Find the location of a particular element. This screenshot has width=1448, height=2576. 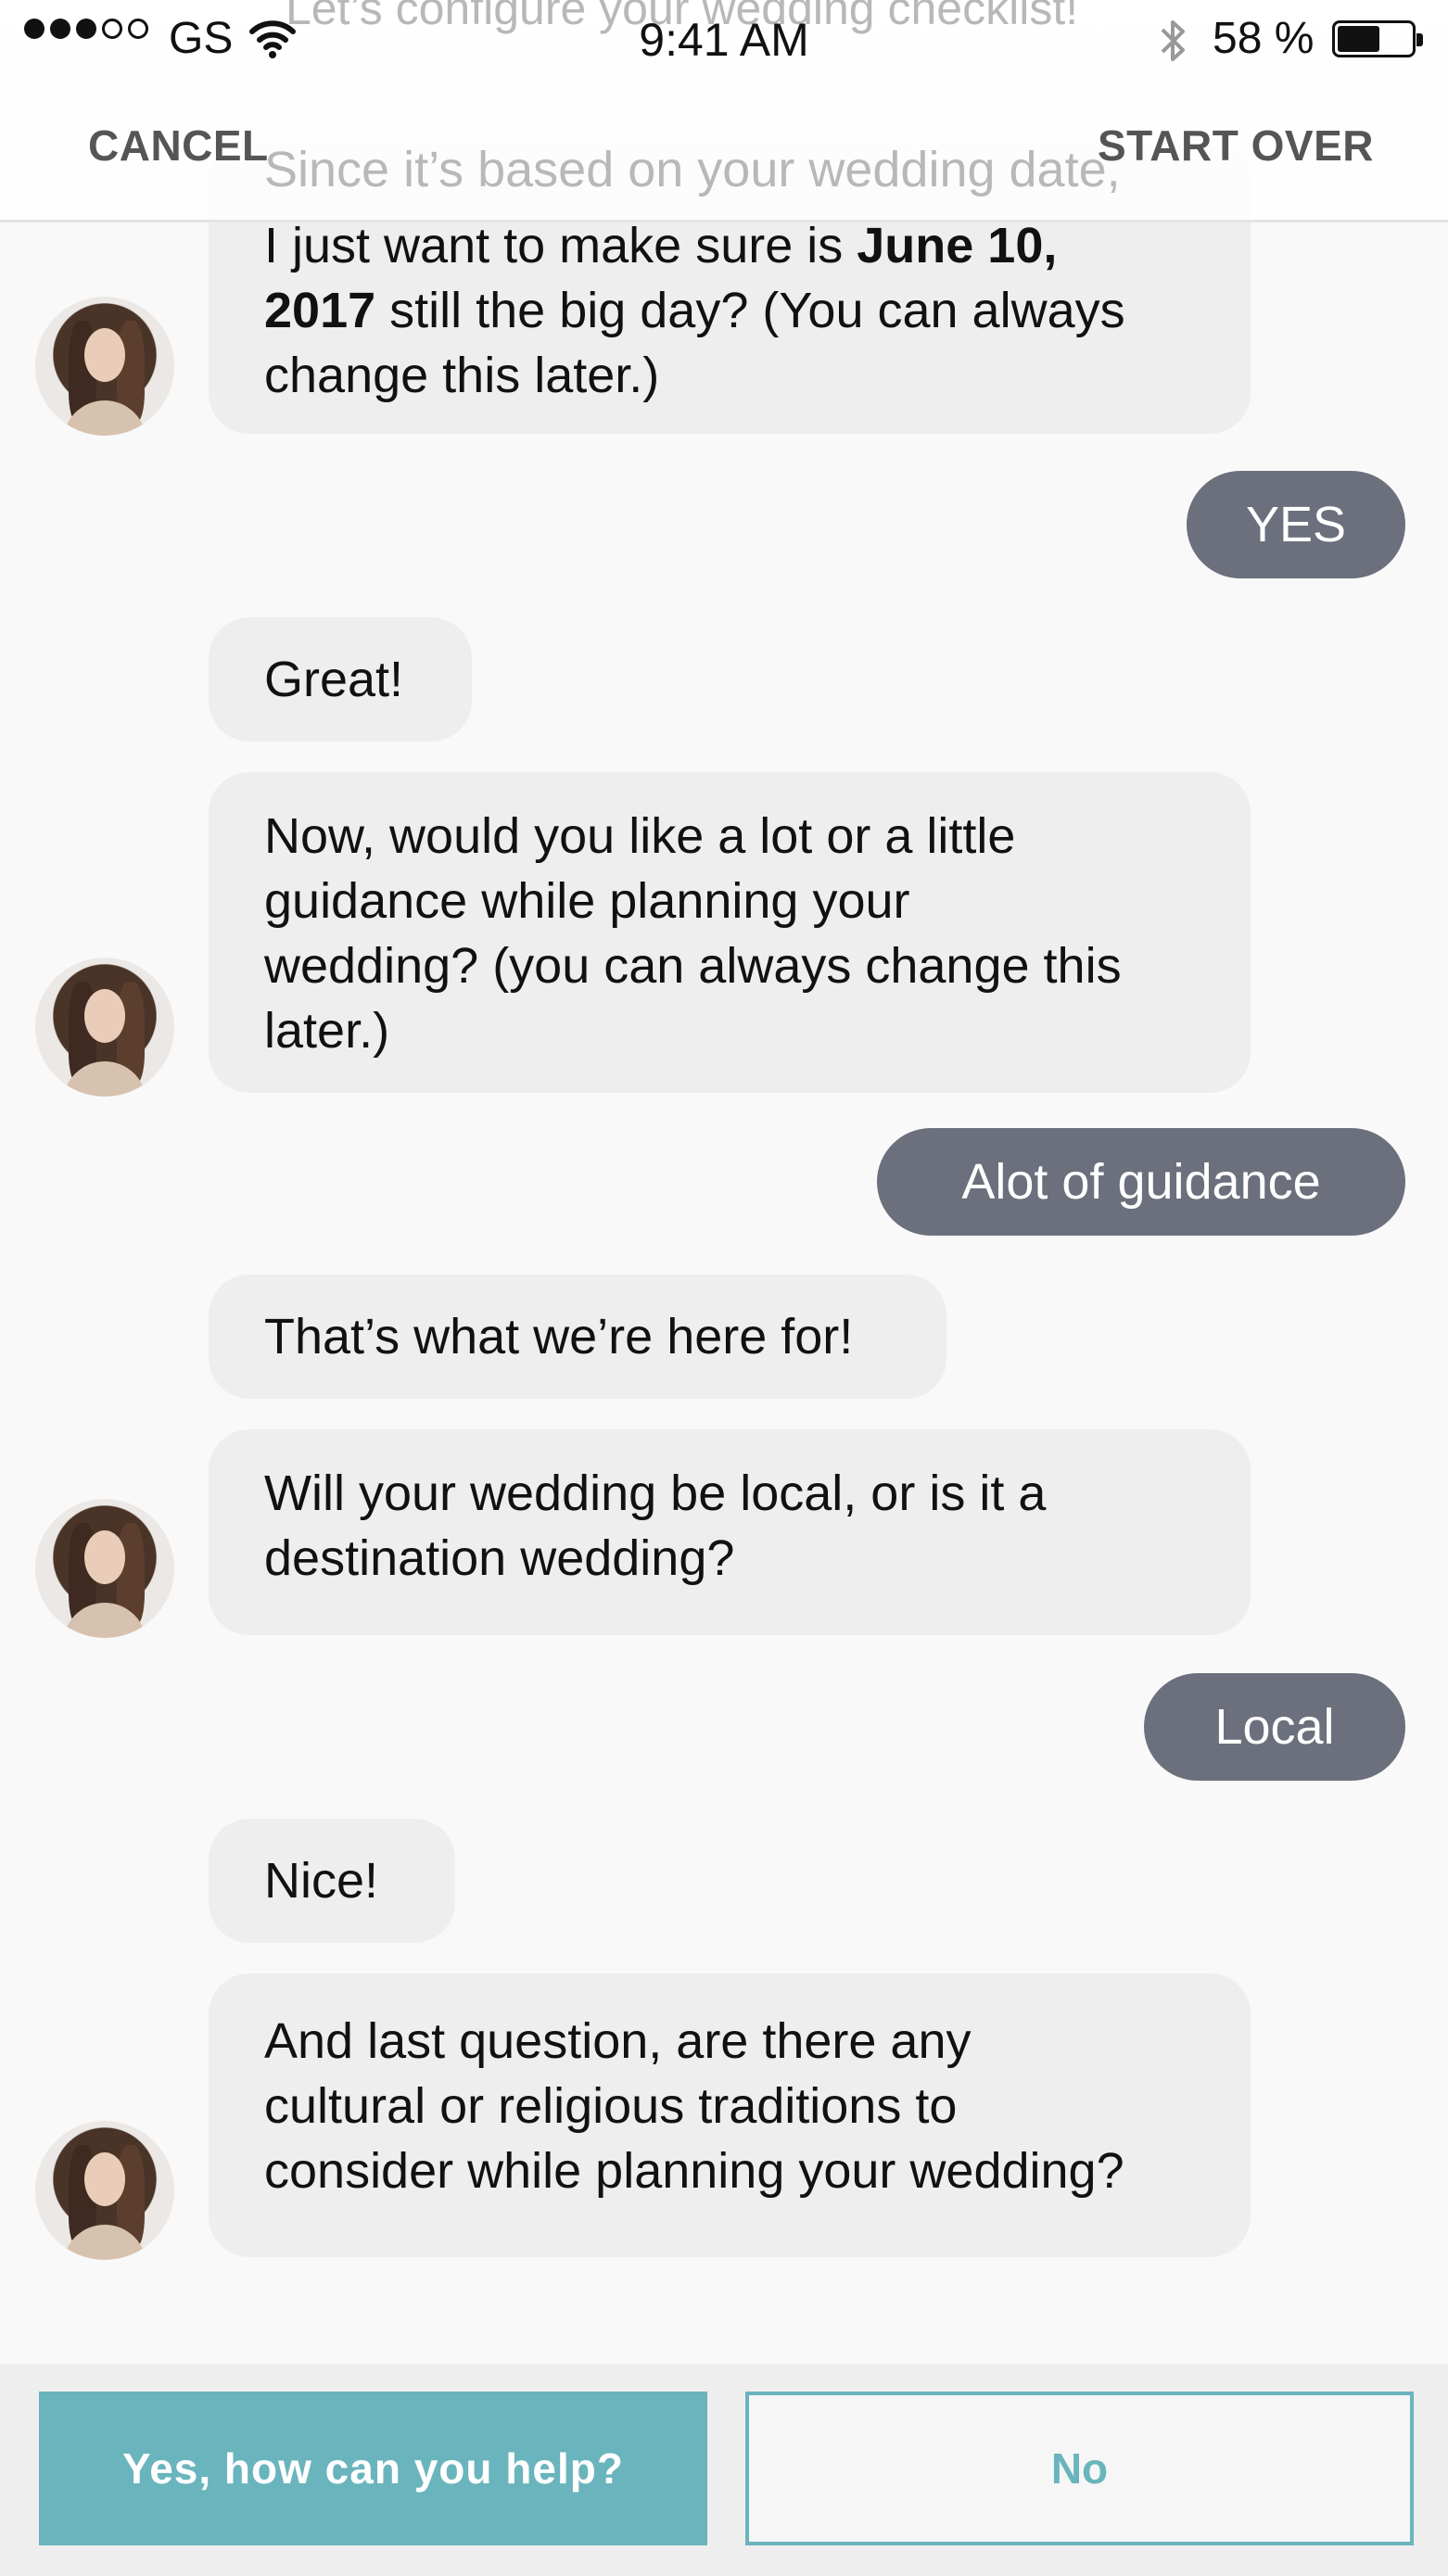

bot-message: Nice! is located at coordinates (332, 1881).